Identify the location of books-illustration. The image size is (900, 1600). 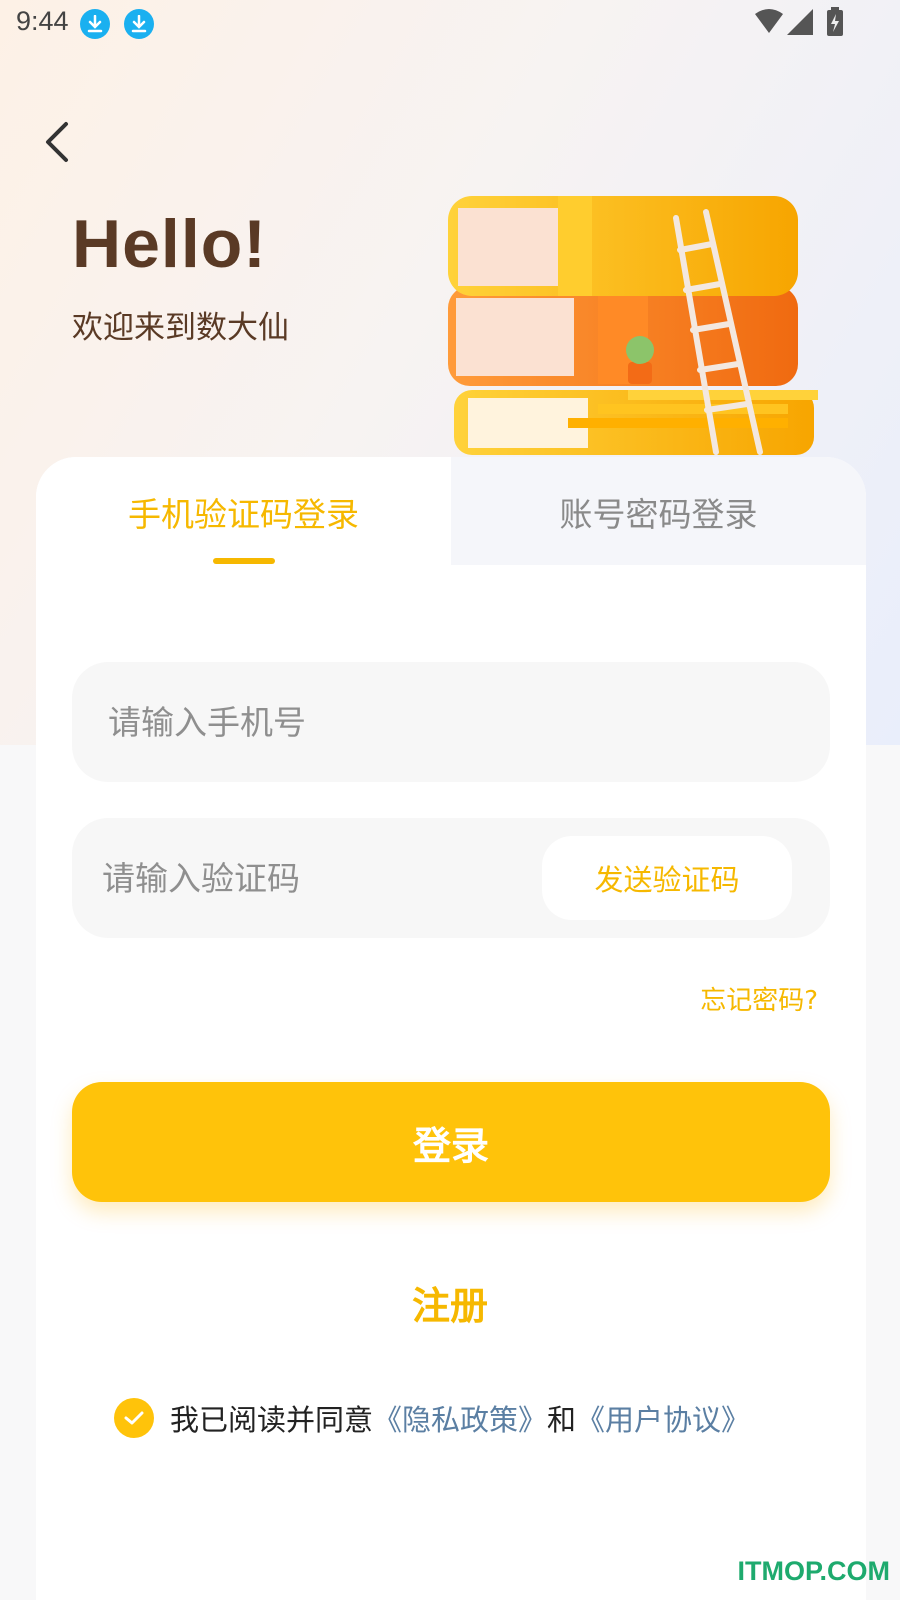
(633, 325).